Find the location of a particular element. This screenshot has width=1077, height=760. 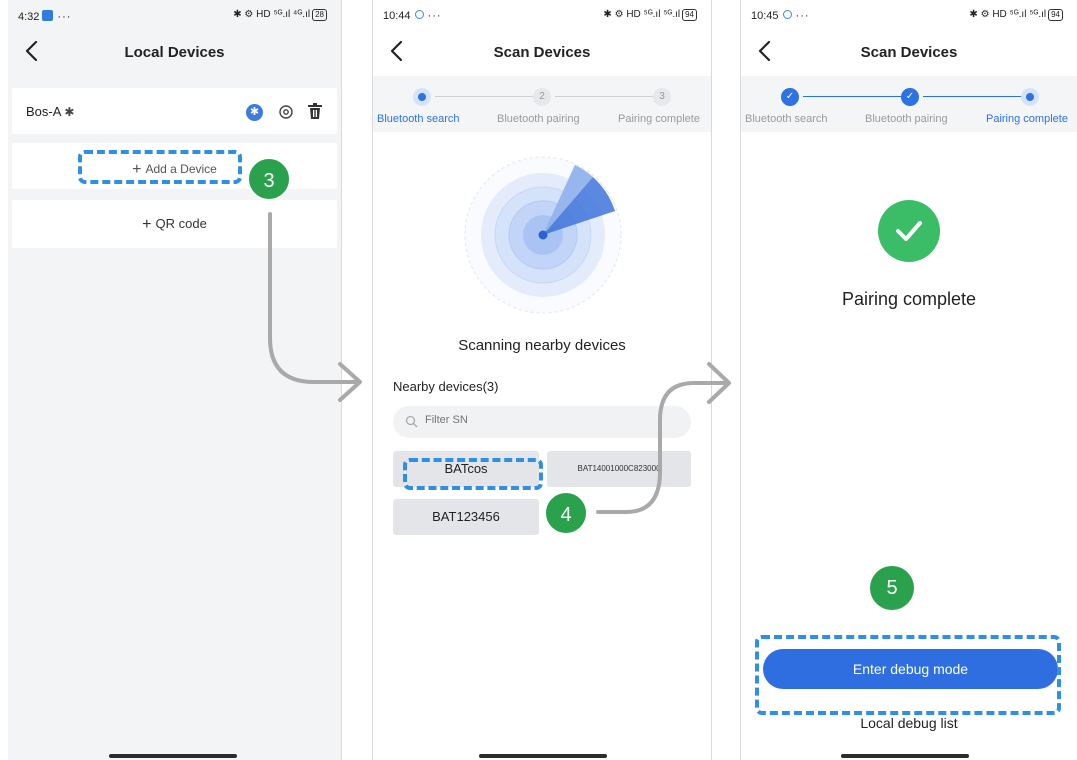

device-name: Bos-A is located at coordinates (44, 111).